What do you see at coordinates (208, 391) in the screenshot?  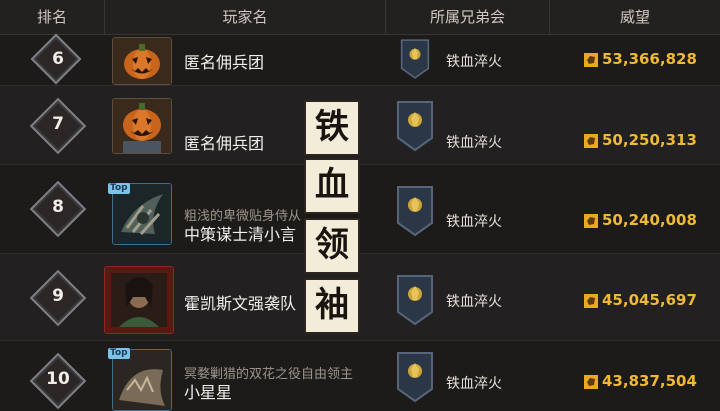 I see `player-name: 小星星` at bounding box center [208, 391].